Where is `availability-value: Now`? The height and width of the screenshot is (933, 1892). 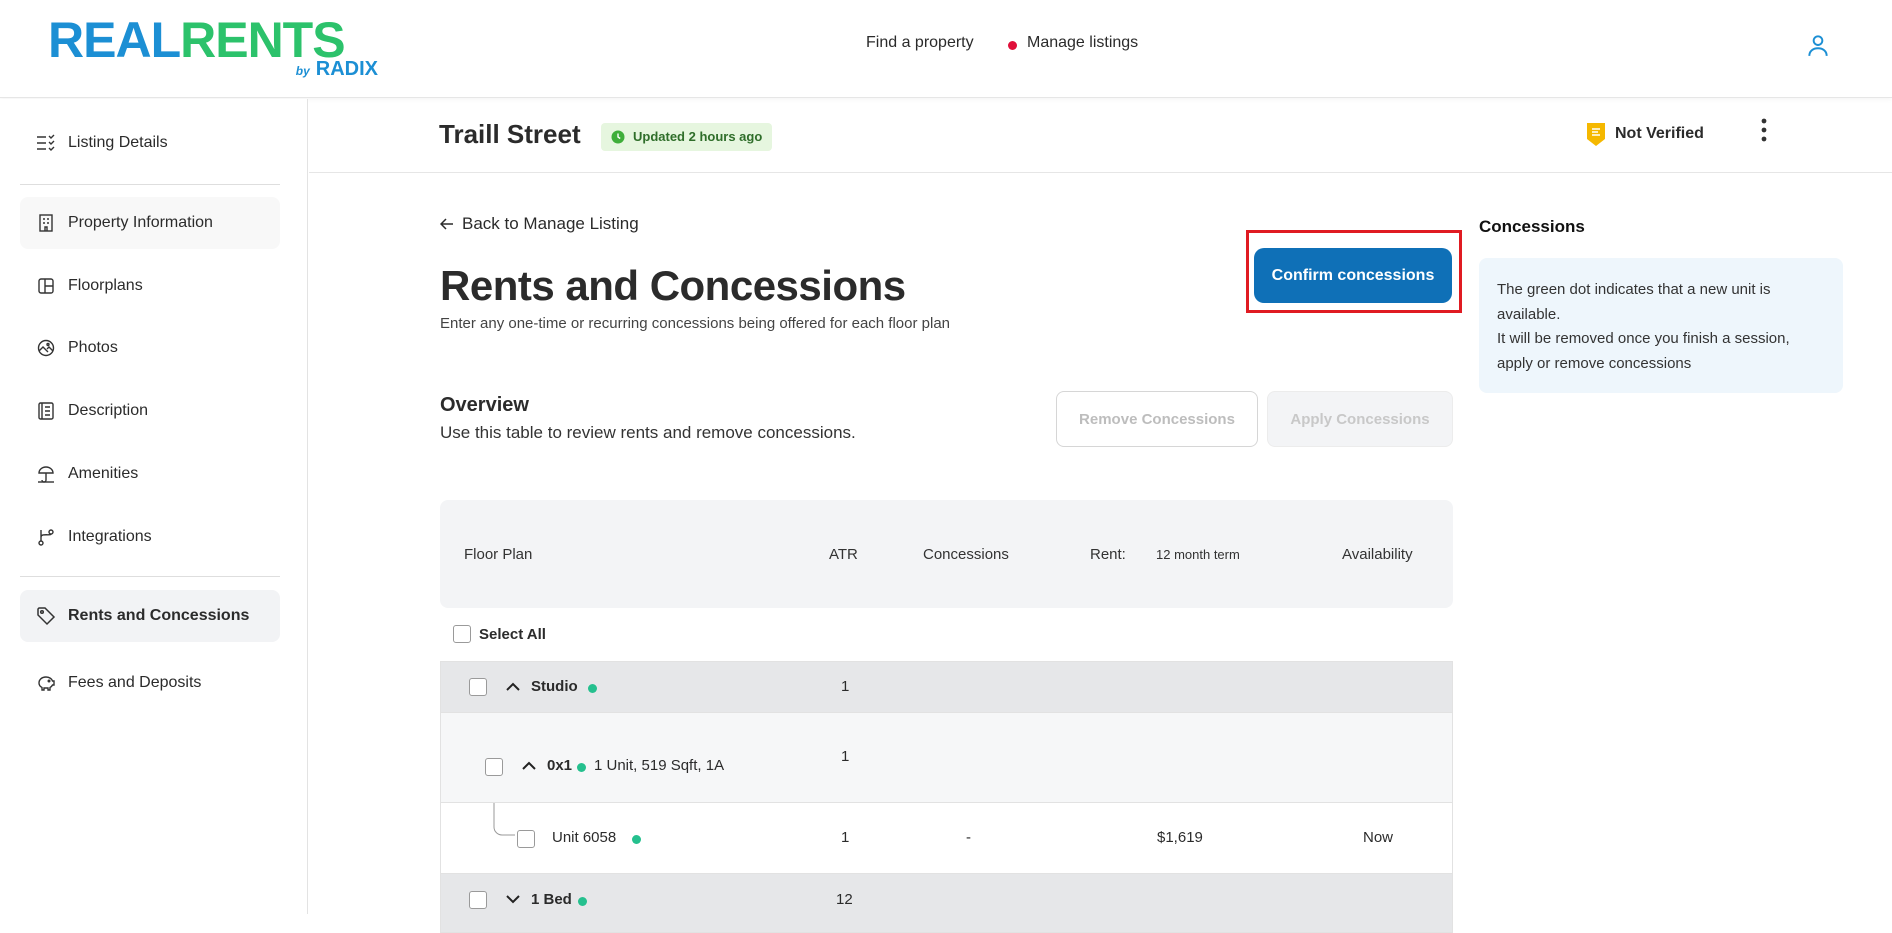
availability-value: Now is located at coordinates (1378, 837).